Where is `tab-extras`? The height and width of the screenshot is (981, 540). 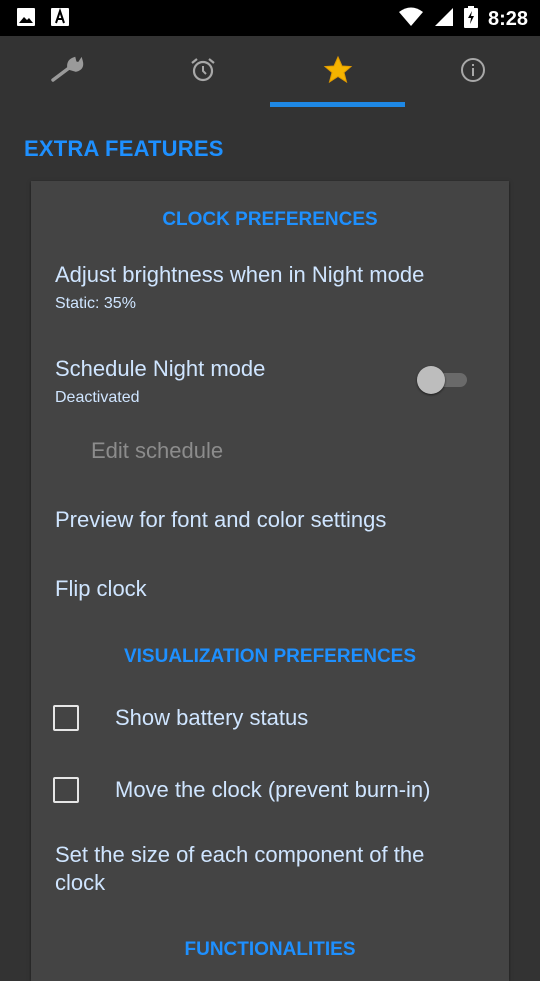
tab-extras is located at coordinates (337, 72).